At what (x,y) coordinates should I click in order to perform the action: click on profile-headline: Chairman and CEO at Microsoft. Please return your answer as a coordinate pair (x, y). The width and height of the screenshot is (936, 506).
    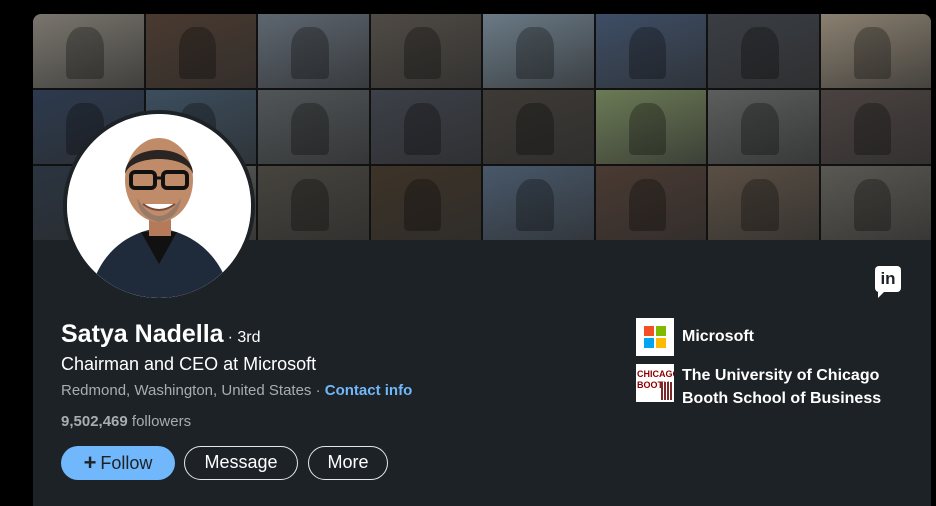
    Looking at the image, I should click on (189, 364).